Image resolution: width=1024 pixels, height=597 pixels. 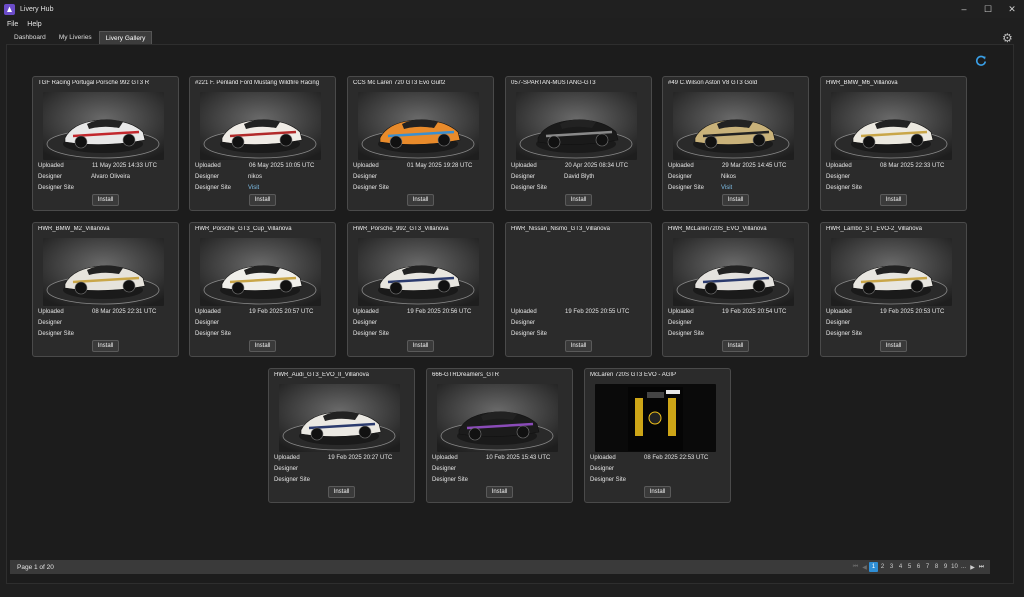 I want to click on livery-title: CCS Mc Laren 720 GT3 Evo Gulf2, so click(x=399, y=83).